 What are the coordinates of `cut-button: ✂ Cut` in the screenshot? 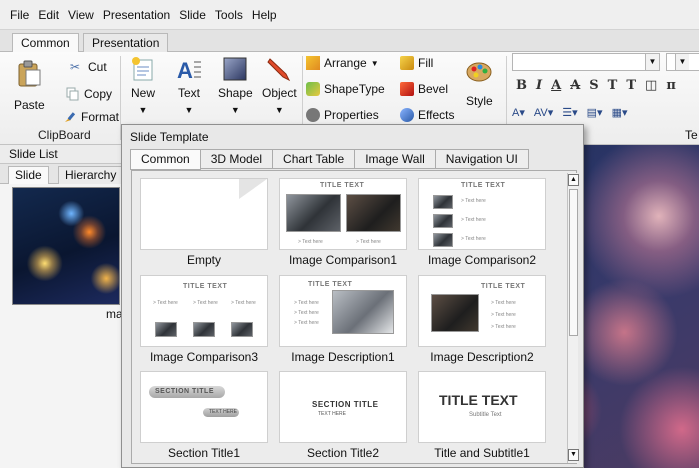 It's located at (88, 67).